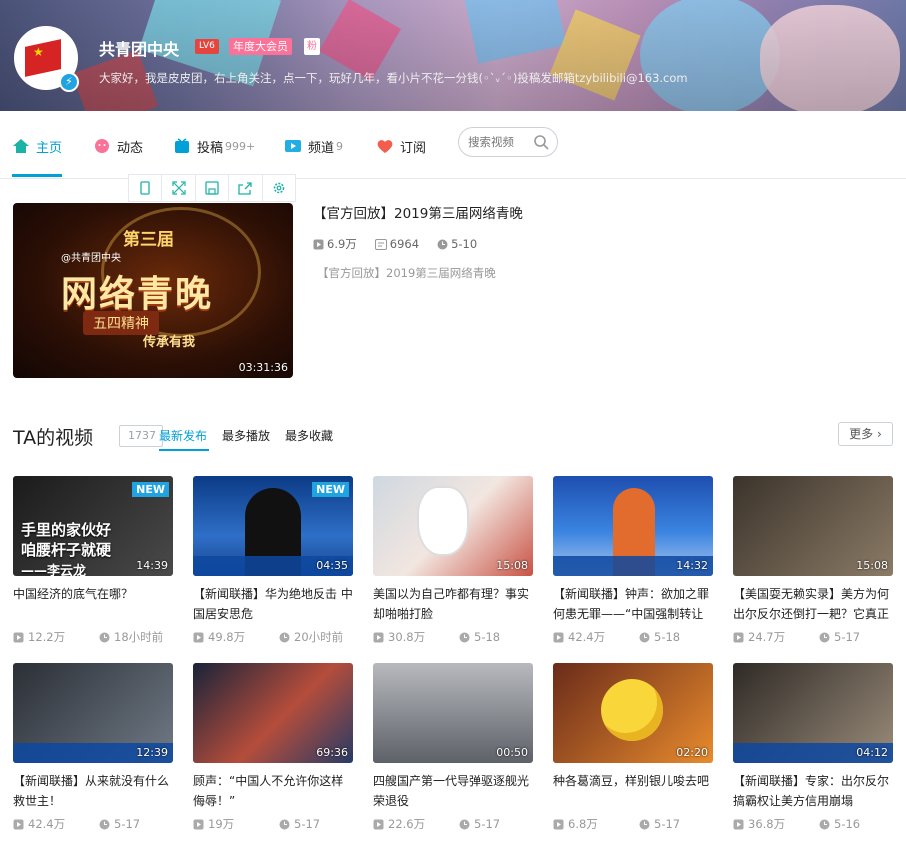 This screenshot has height=842, width=906. Describe the element at coordinates (227, 637) in the screenshot. I see `video-views: 49.8万` at that location.